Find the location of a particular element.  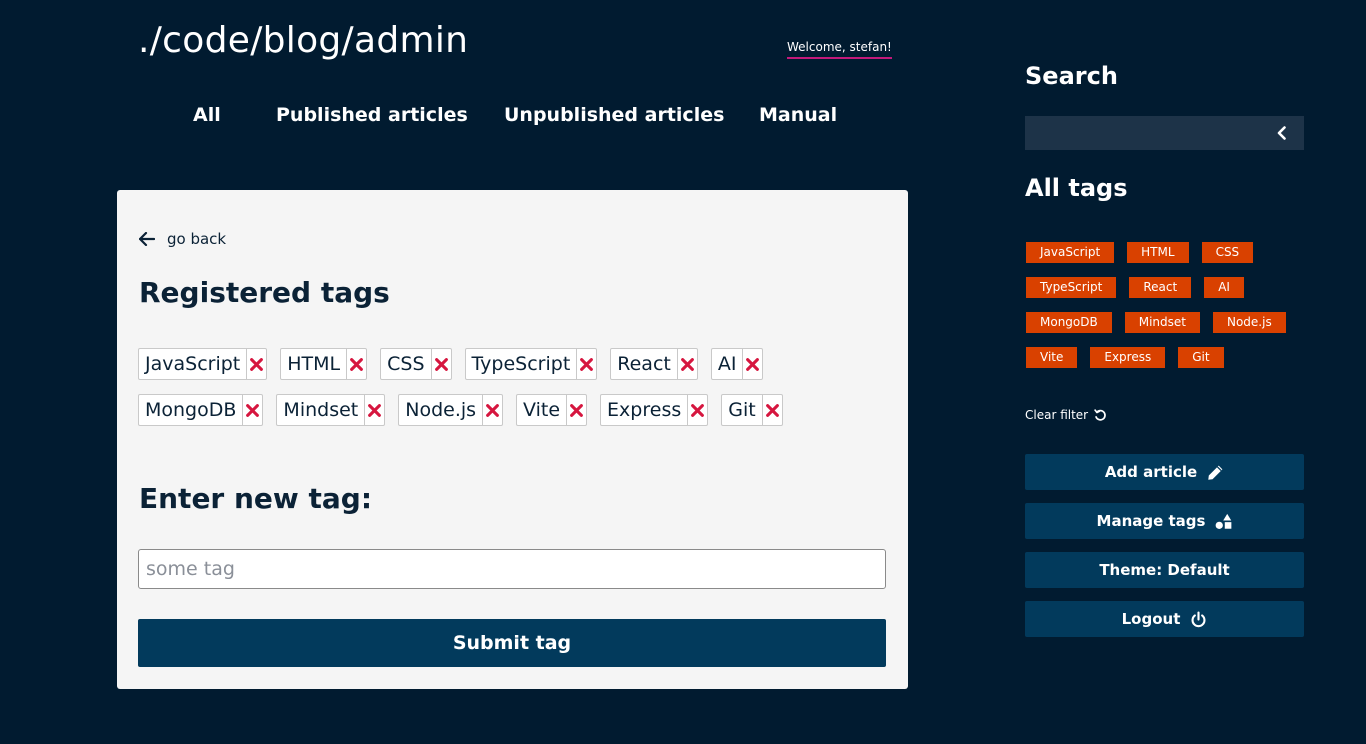

registered-tags-heading: Registered tags is located at coordinates (264, 292).